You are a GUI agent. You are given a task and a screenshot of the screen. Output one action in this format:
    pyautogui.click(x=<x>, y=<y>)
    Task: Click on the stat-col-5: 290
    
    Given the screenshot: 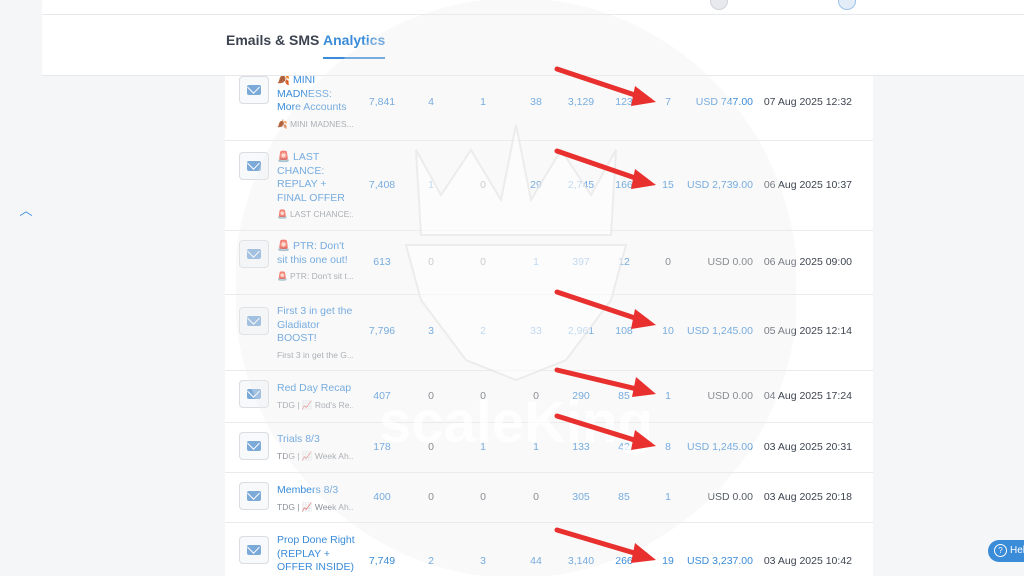 What is the action you would take?
    pyautogui.click(x=581, y=396)
    